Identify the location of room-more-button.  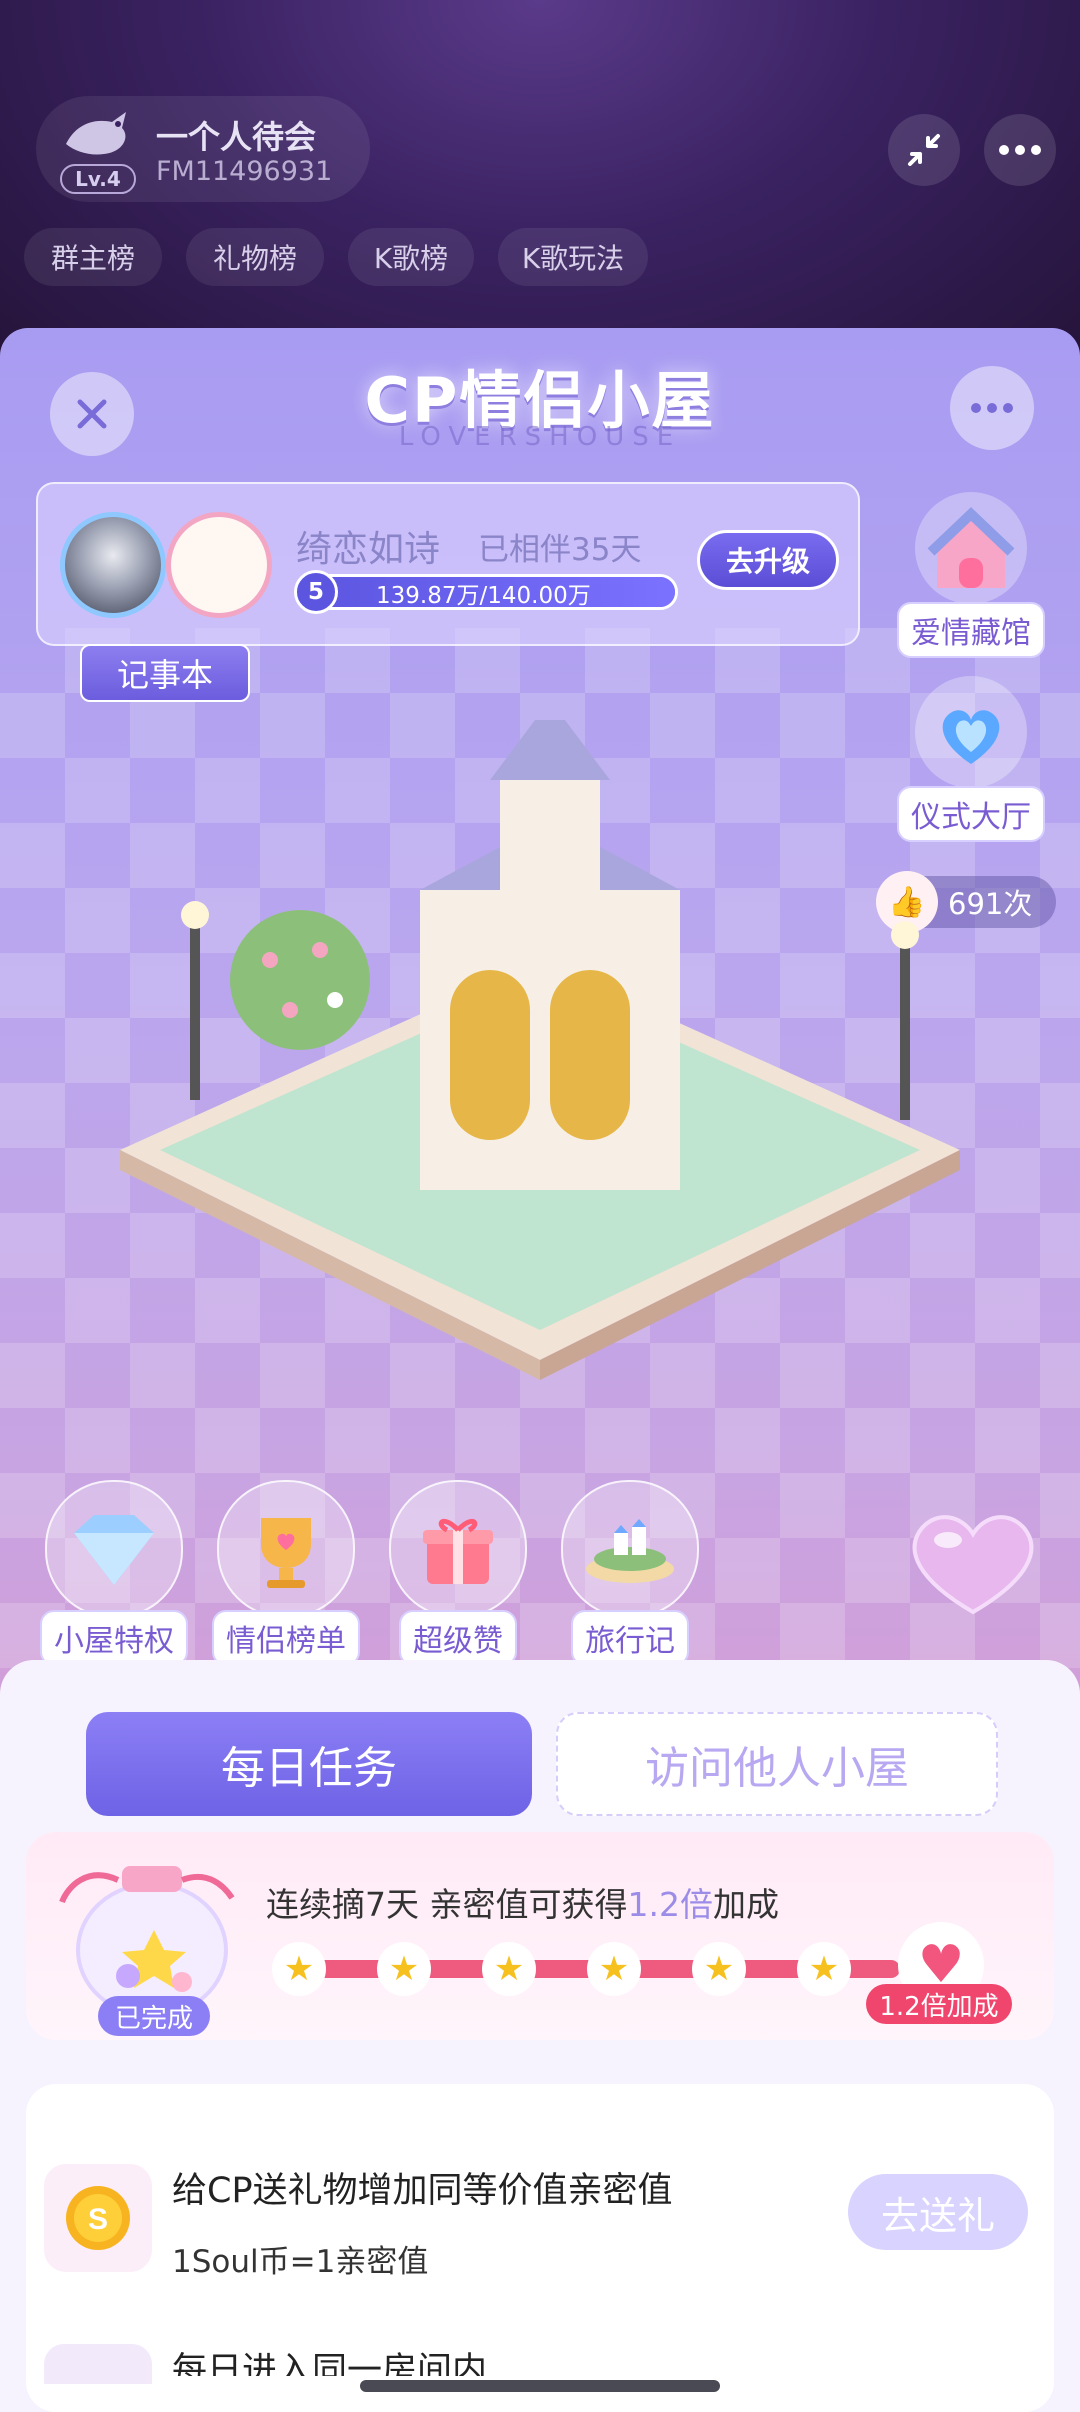
(1020, 150).